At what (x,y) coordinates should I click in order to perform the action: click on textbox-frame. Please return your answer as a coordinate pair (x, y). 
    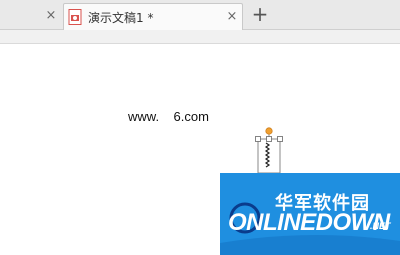
    Looking at the image, I should click on (269, 156).